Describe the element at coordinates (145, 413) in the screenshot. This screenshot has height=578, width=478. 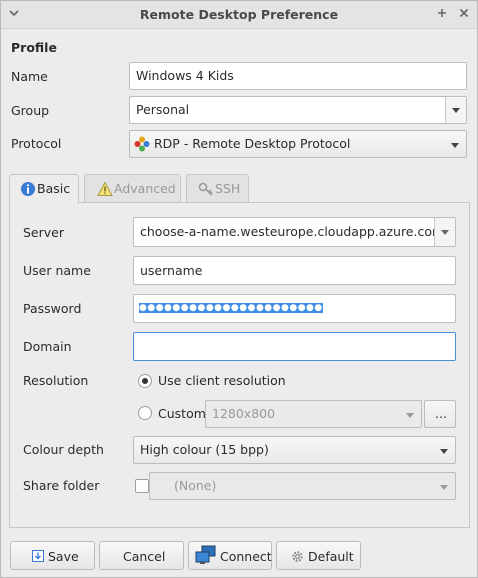
I see `custom-resolution-radio` at that location.